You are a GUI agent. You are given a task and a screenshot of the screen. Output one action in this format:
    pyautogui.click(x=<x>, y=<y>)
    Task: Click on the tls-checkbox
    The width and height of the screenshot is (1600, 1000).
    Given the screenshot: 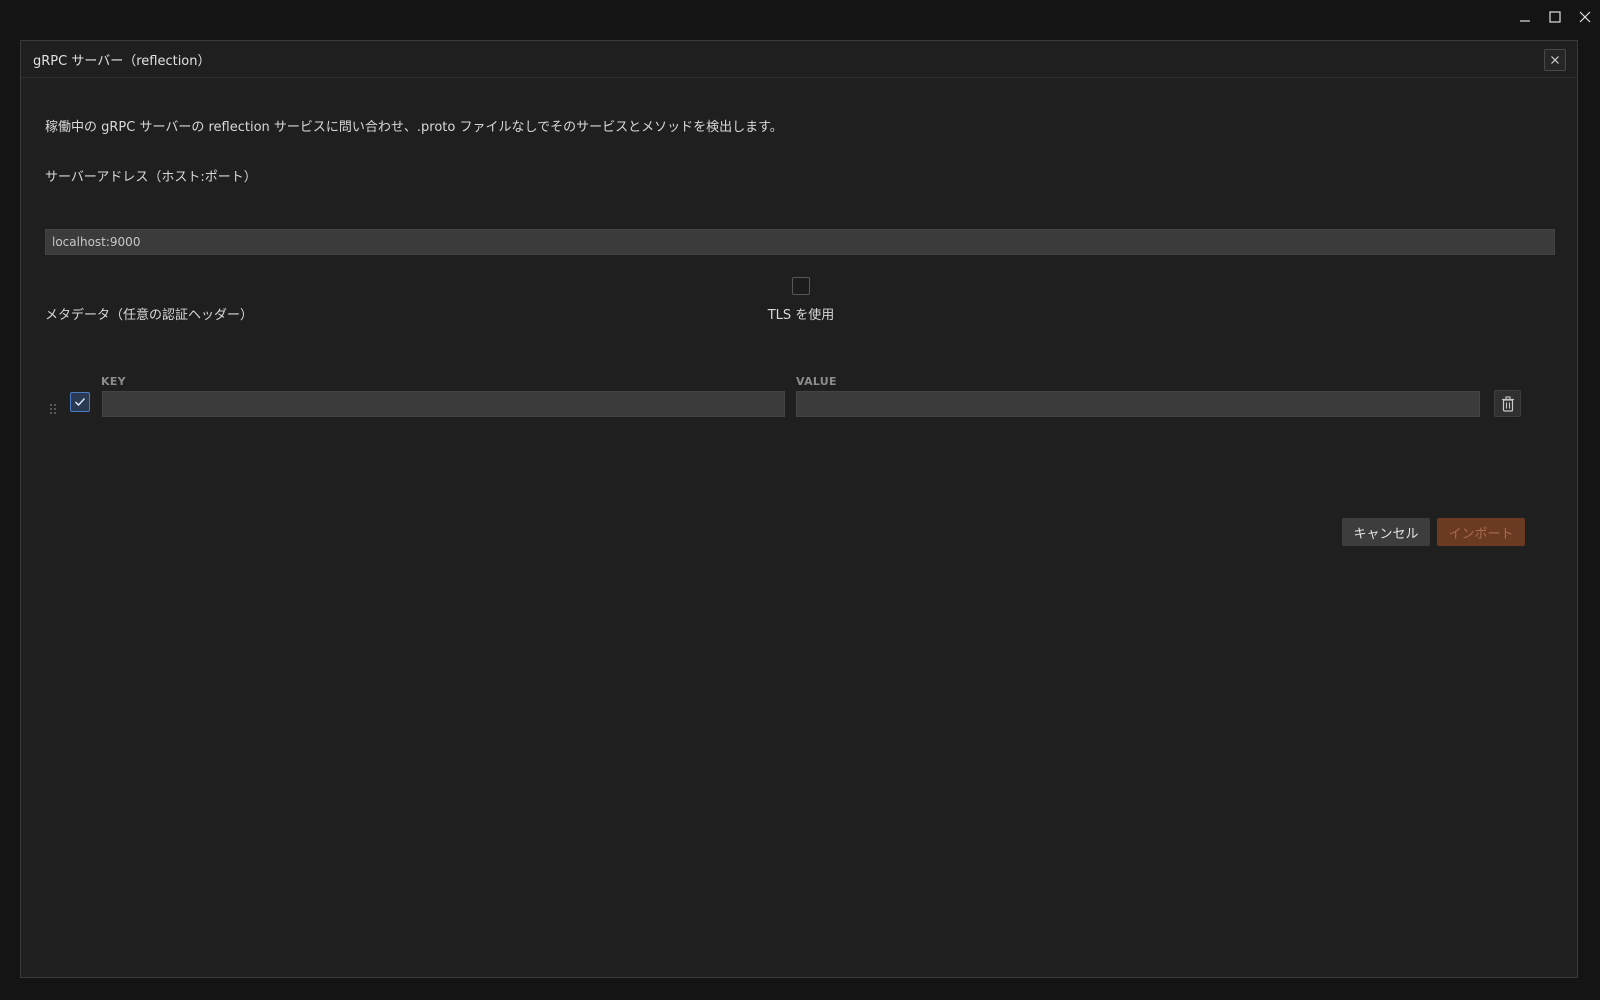 What is the action you would take?
    pyautogui.click(x=801, y=286)
    